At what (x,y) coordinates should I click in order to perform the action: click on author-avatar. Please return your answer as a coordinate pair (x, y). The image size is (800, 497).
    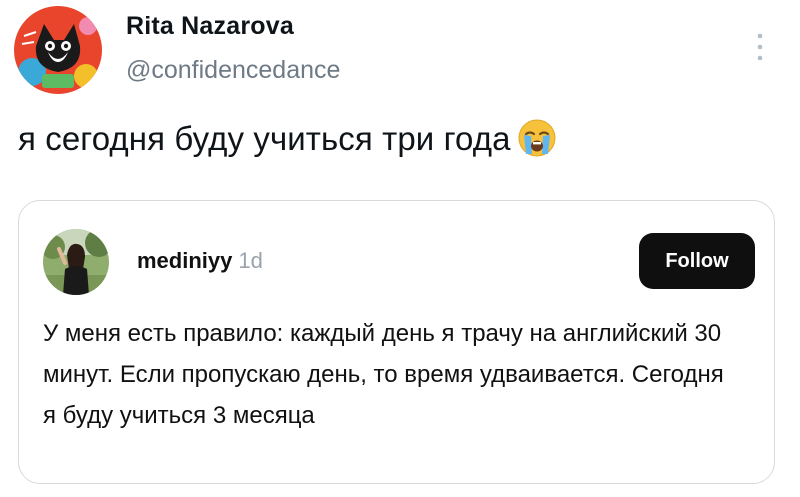
    Looking at the image, I should click on (58, 50).